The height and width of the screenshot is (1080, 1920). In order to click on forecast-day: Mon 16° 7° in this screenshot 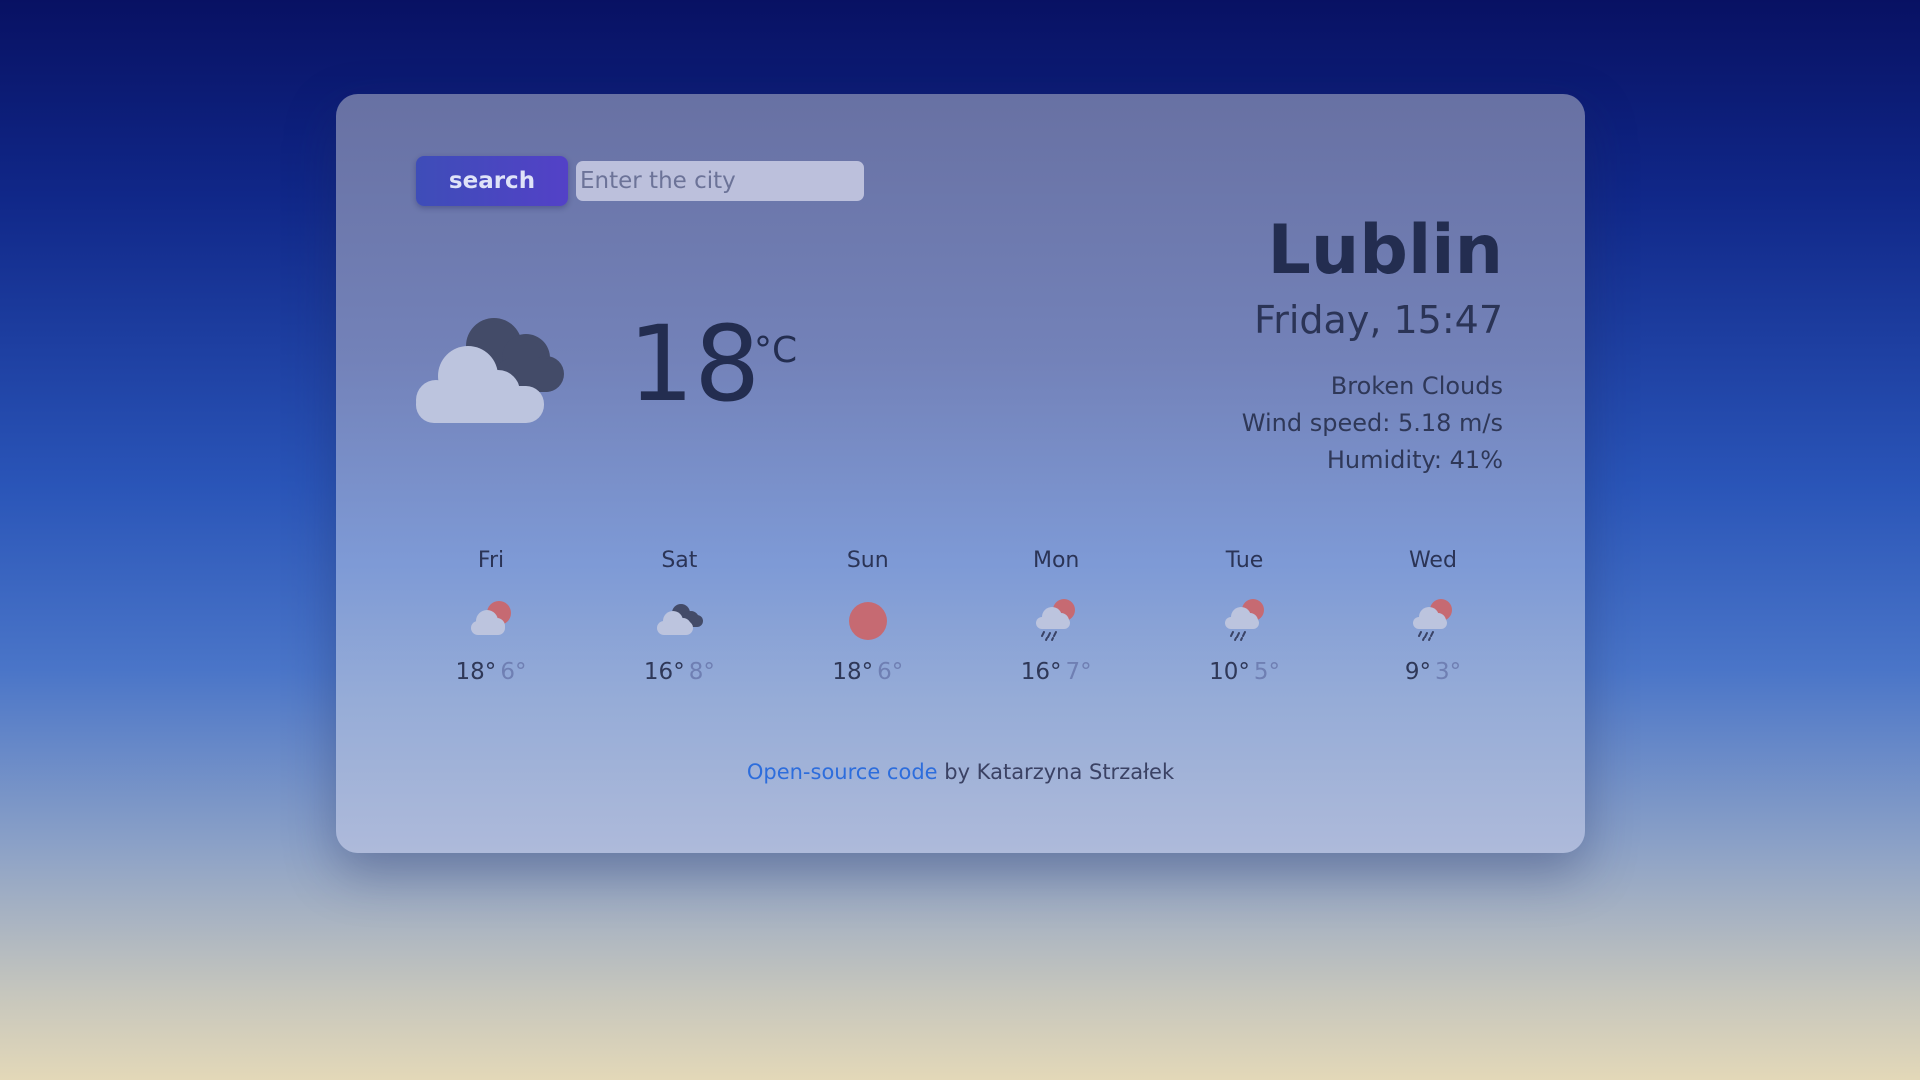, I will do `click(1056, 616)`.